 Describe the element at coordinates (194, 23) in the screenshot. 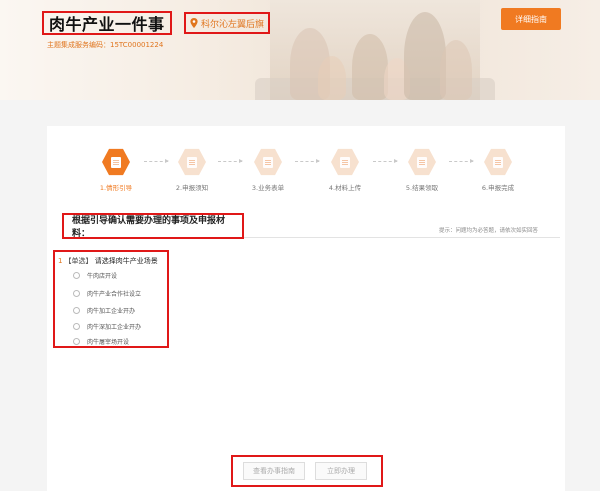

I see `location-pin-icon` at that location.